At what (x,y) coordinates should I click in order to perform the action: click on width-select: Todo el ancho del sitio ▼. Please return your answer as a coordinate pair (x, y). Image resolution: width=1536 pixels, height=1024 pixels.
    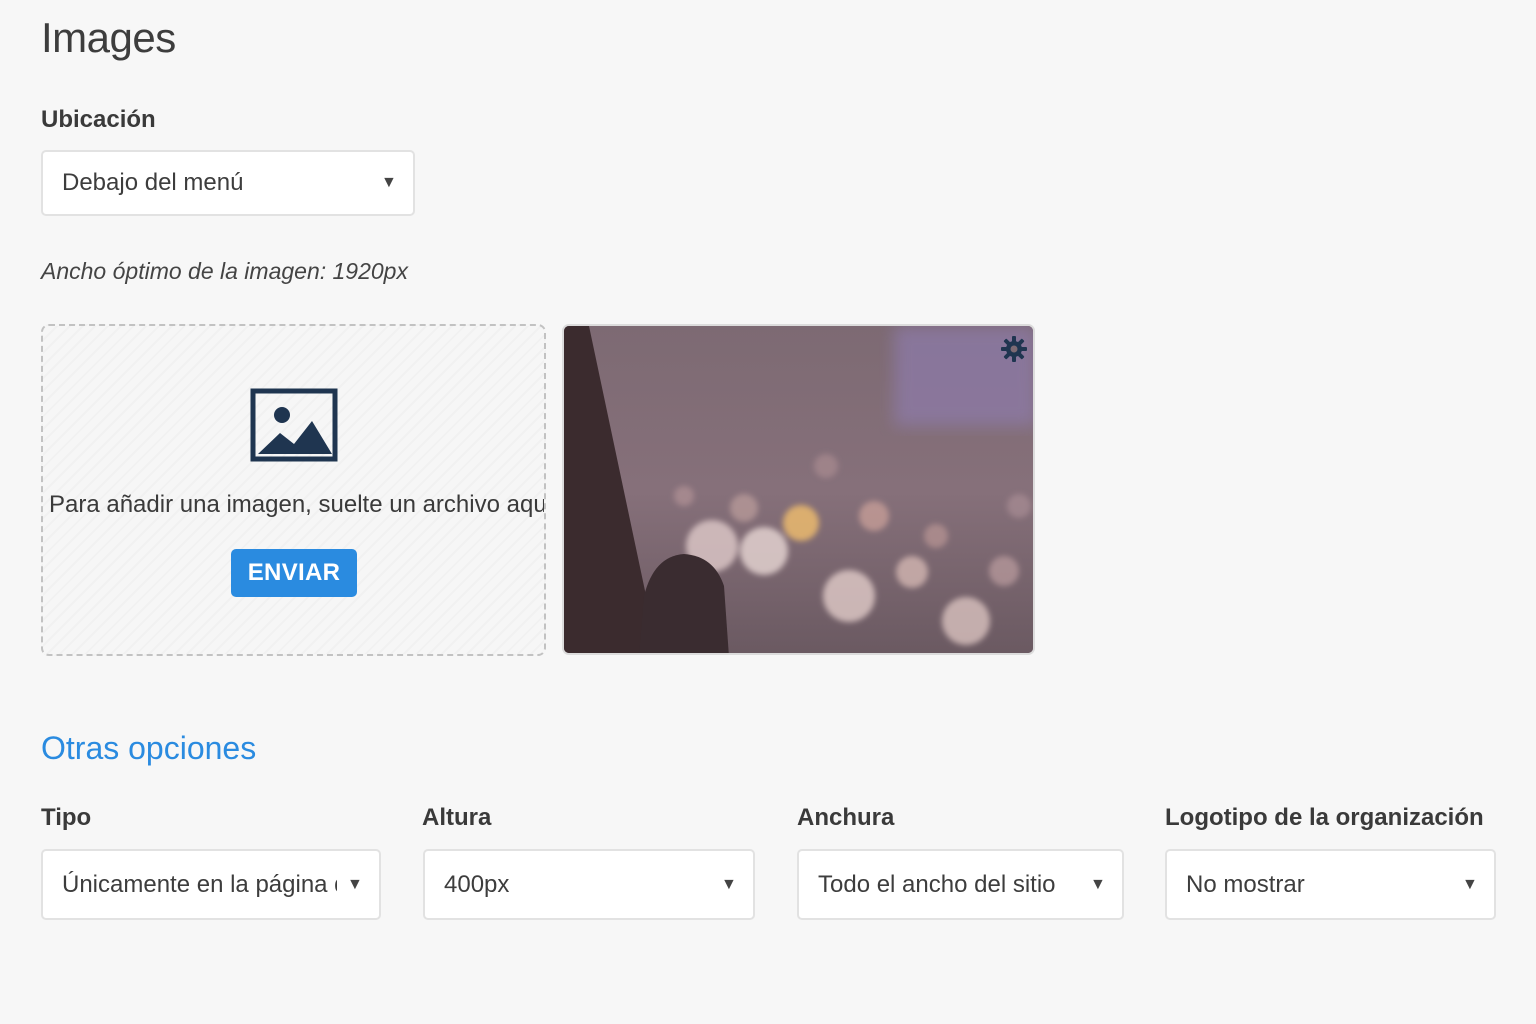
    Looking at the image, I should click on (960, 884).